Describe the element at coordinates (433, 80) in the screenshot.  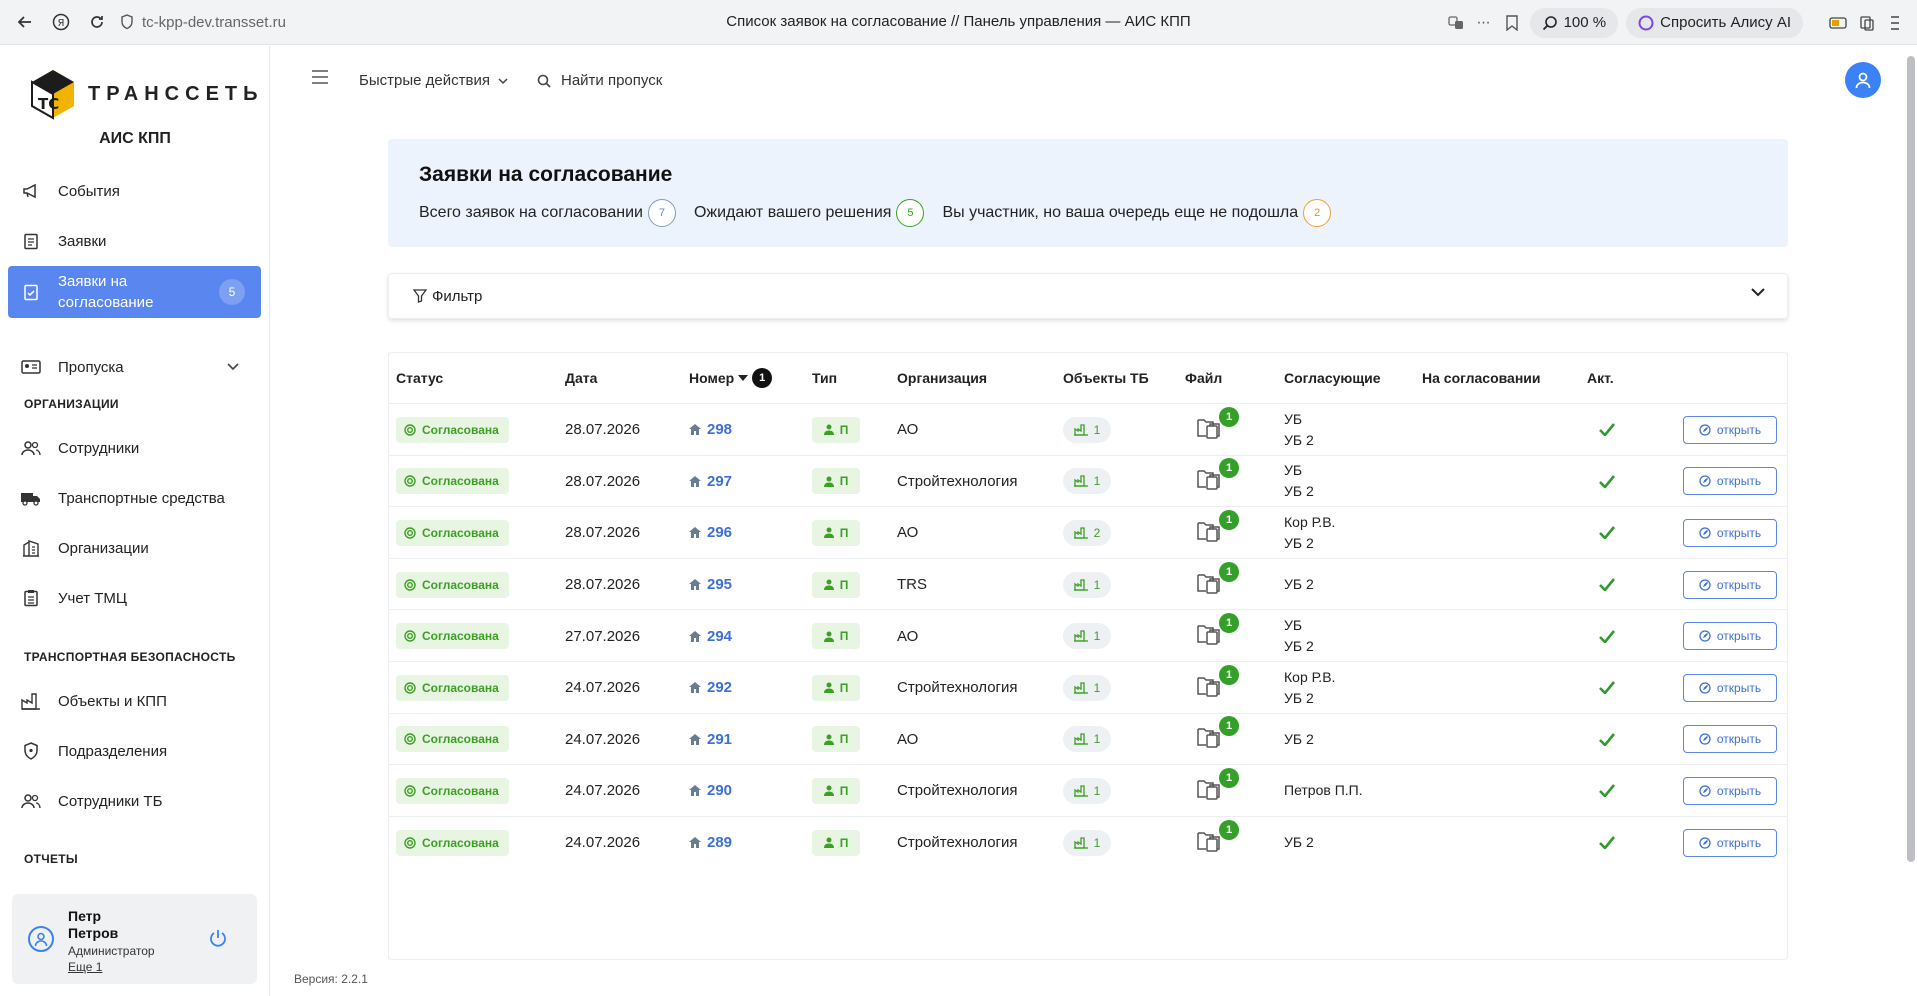
I see `quick-actions-dropdown: Быстрые действия` at that location.